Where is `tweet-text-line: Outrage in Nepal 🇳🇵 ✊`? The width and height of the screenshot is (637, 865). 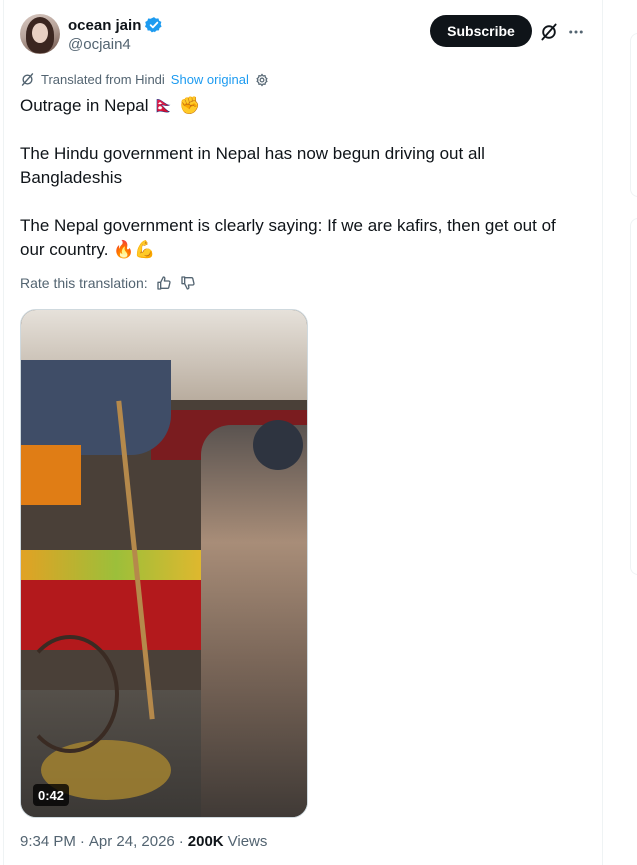
tweet-text-line: Outrage in Nepal 🇳🇵 ✊ is located at coordinates (110, 105).